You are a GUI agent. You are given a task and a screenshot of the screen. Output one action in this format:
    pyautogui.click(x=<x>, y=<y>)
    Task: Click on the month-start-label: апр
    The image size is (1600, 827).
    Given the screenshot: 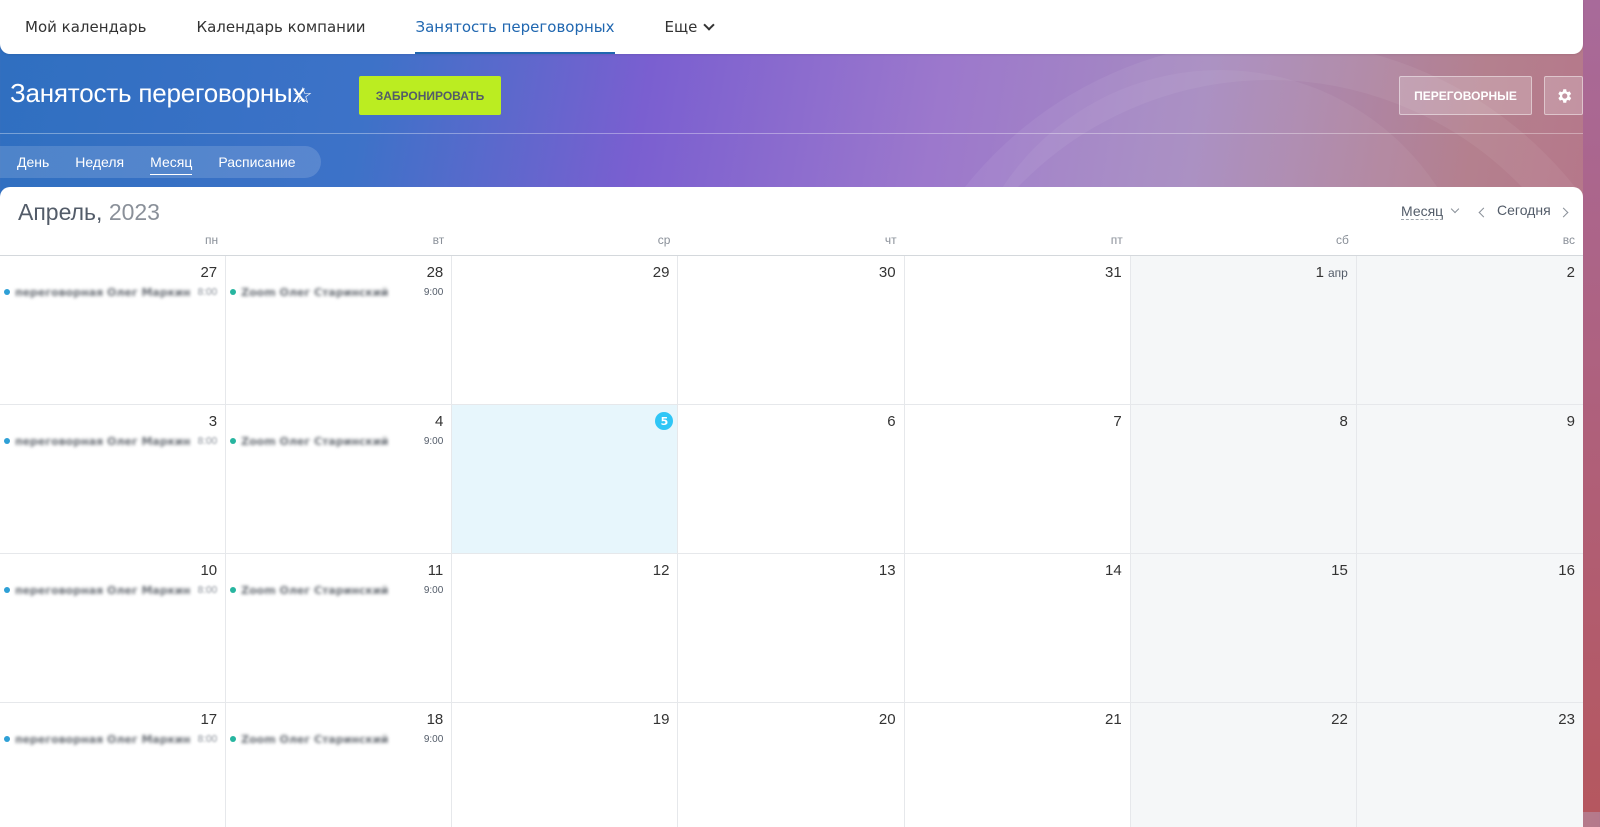 What is the action you would take?
    pyautogui.click(x=1337, y=273)
    